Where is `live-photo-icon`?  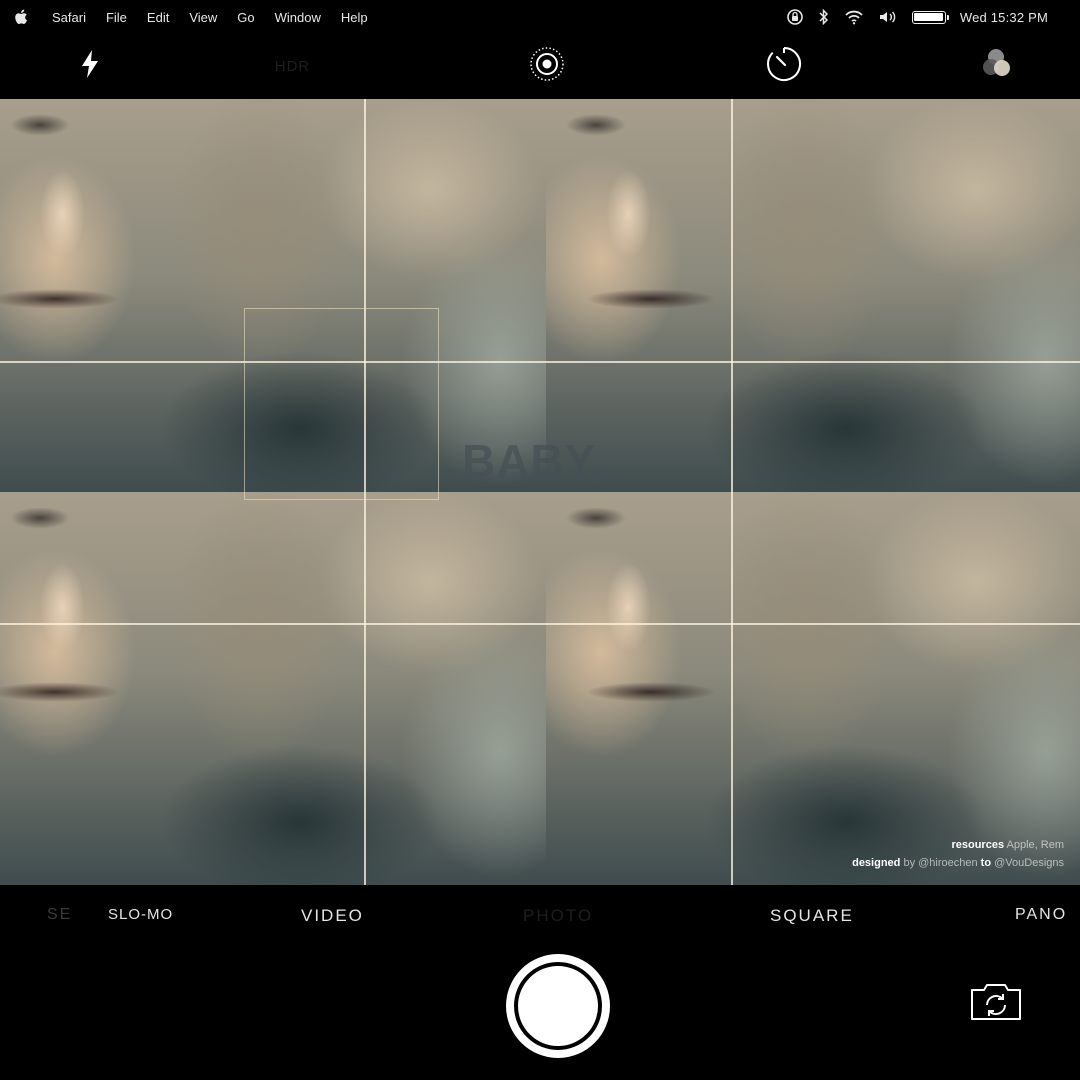 live-photo-icon is located at coordinates (547, 66).